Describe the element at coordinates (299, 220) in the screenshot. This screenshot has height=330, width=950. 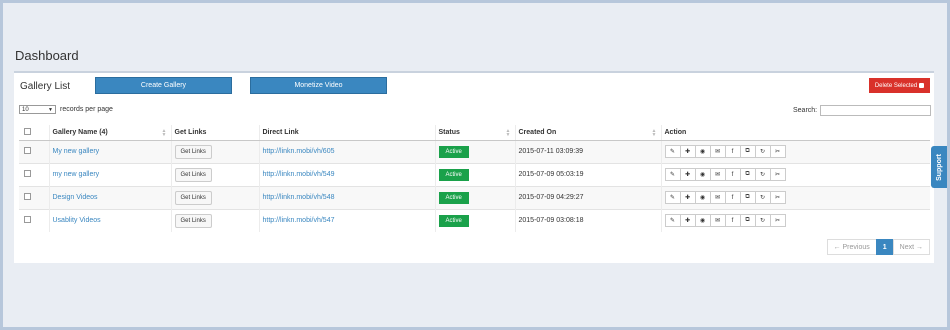
I see `direct-link: http://linkn.mobi/vh/547` at that location.